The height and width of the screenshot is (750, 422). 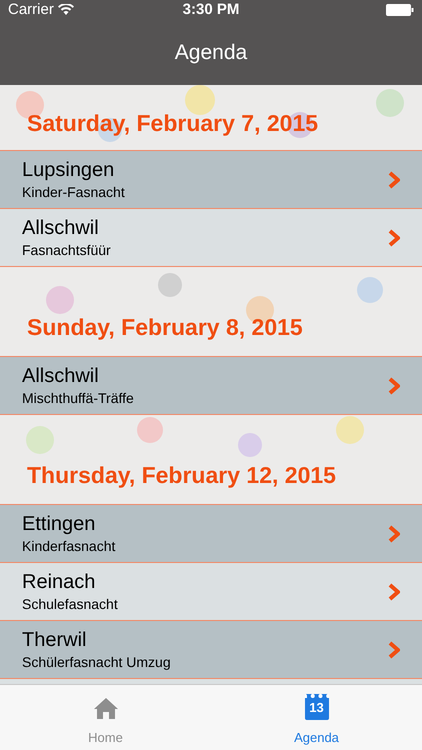 I want to click on status-time: 3:30 PM, so click(x=211, y=10).